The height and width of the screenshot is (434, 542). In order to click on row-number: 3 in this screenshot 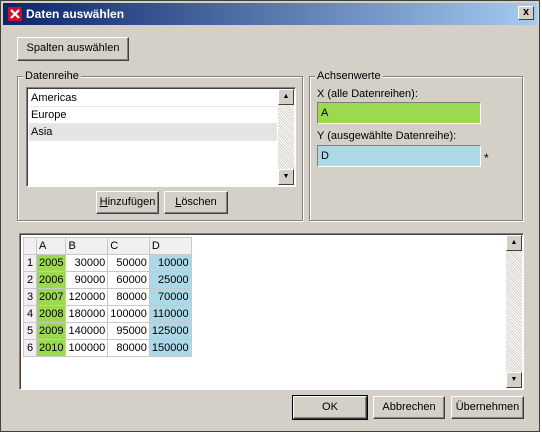, I will do `click(30, 297)`.